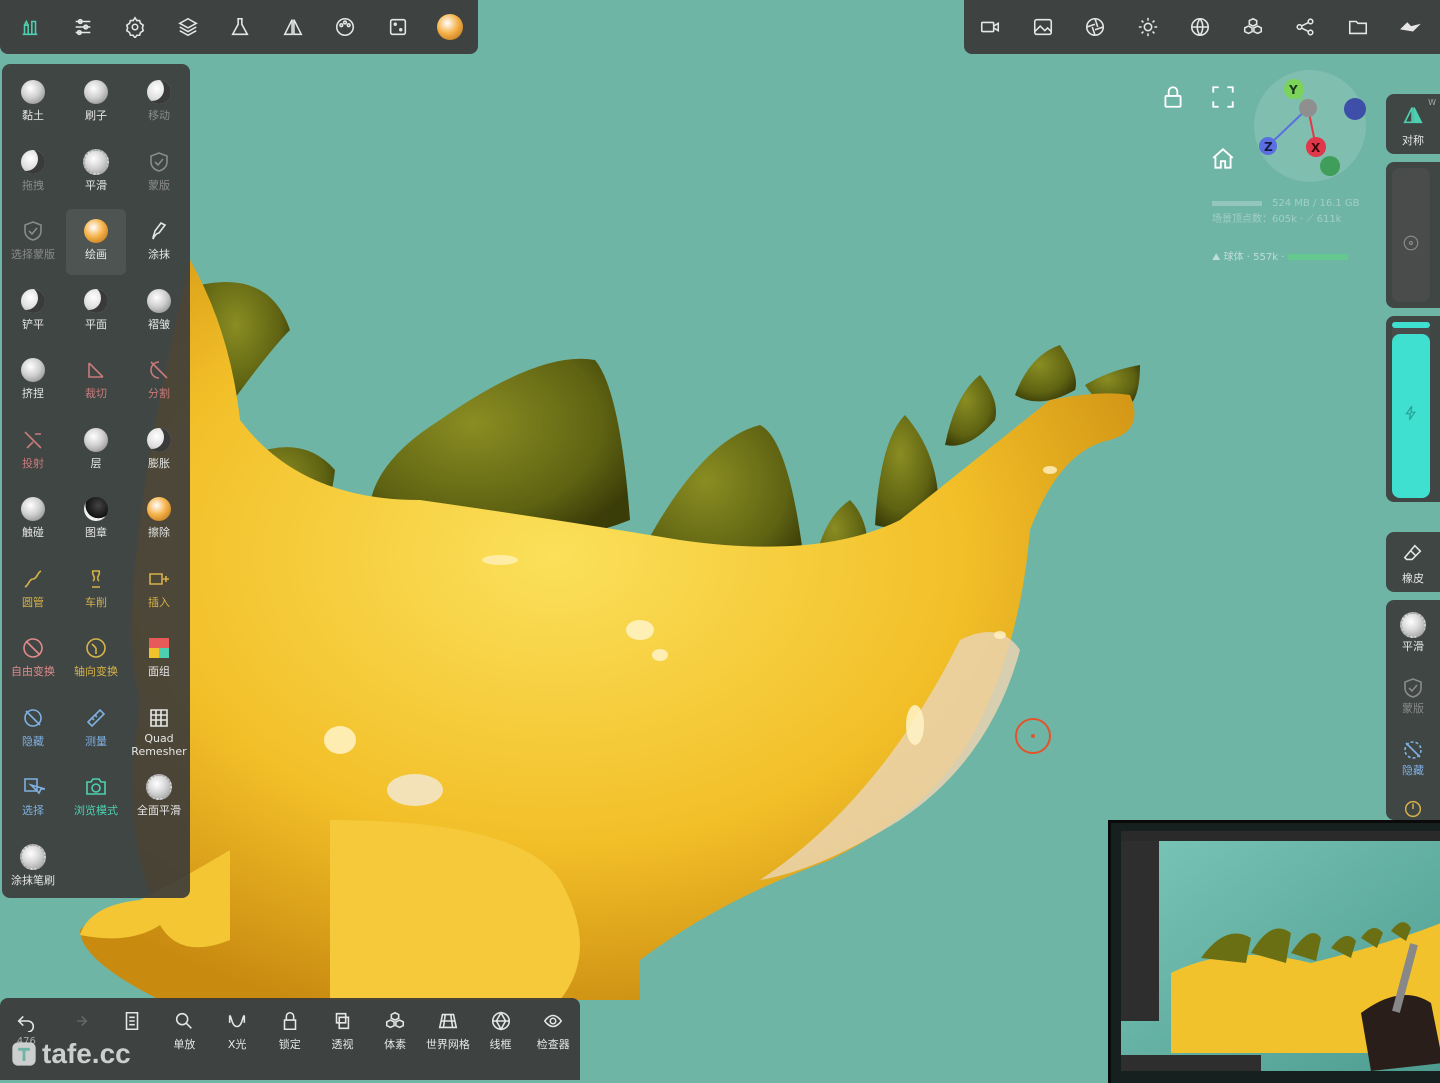  Describe the element at coordinates (96, 520) in the screenshot. I see `tool-stamp: 图章` at that location.